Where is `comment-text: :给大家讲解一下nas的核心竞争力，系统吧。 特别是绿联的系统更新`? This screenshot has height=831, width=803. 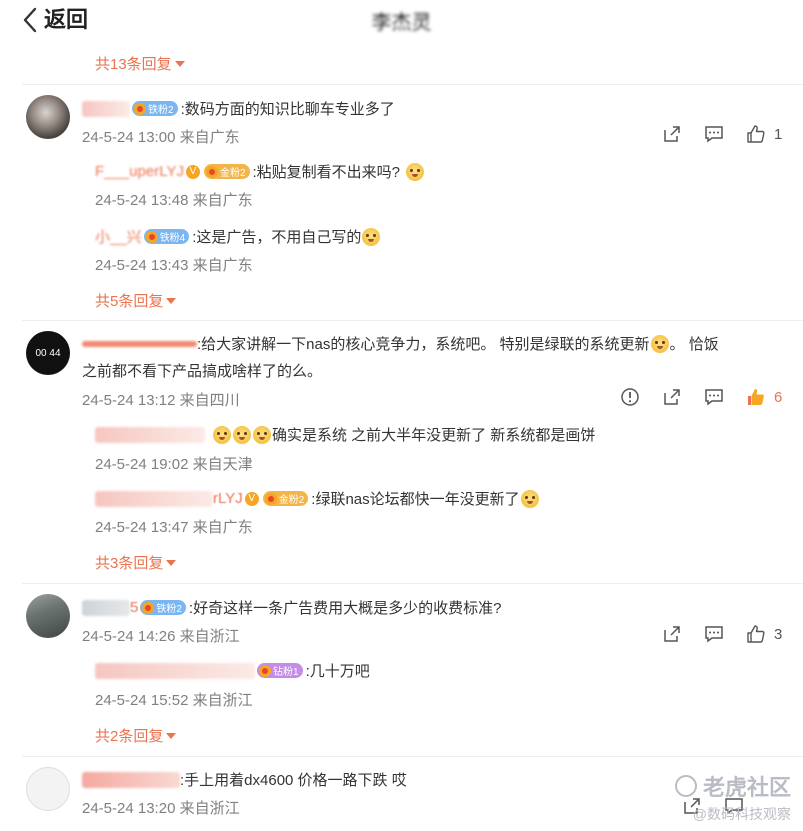
comment-text: :给大家讲解一下nas的核心竞争力，系统吧。 特别是绿联的系统更新 is located at coordinates (423, 344).